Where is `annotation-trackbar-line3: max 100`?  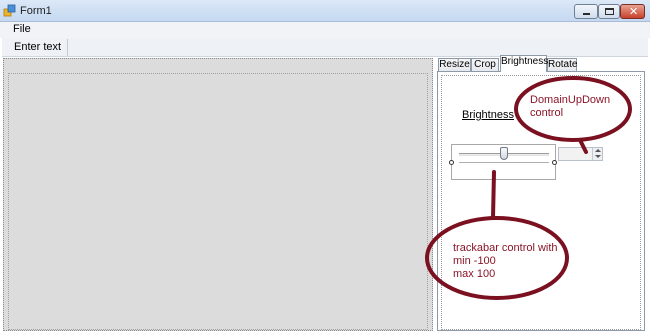 annotation-trackbar-line3: max 100 is located at coordinates (474, 274).